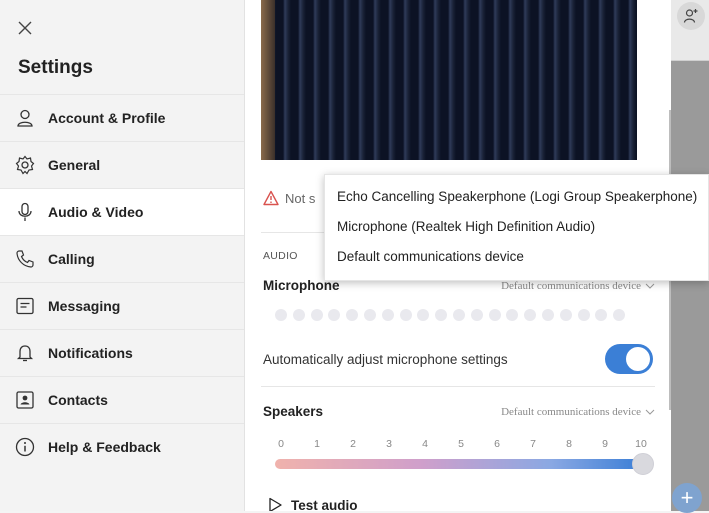 The width and height of the screenshot is (709, 513). What do you see at coordinates (571, 286) in the screenshot?
I see `microphone-device-value: Default communications device` at bounding box center [571, 286].